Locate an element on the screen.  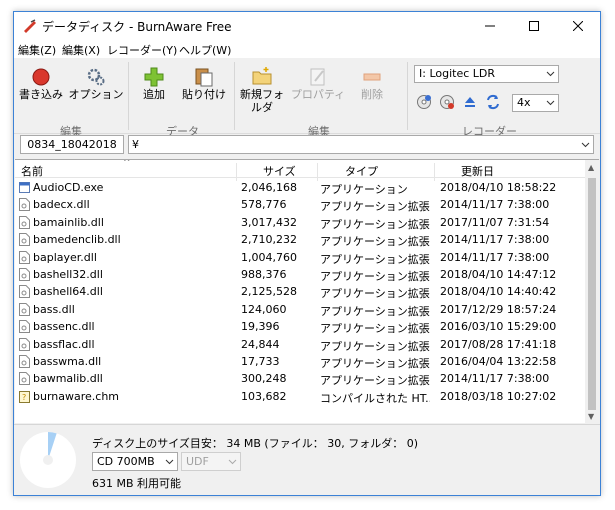
file-name: baplayer.dll is located at coordinates (65, 257).